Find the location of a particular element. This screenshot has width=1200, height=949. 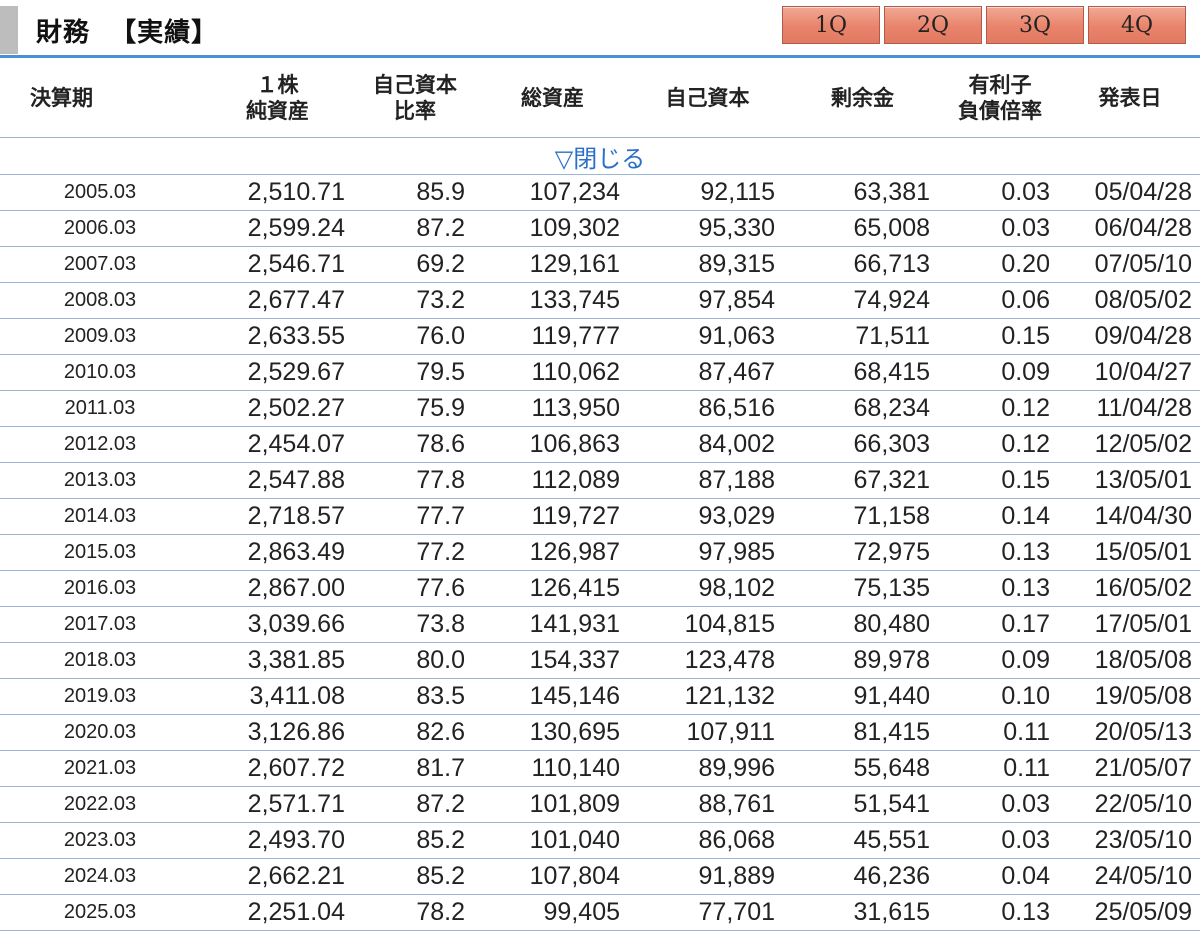

announcement-date-cell: 21/05/07 is located at coordinates (1130, 768).